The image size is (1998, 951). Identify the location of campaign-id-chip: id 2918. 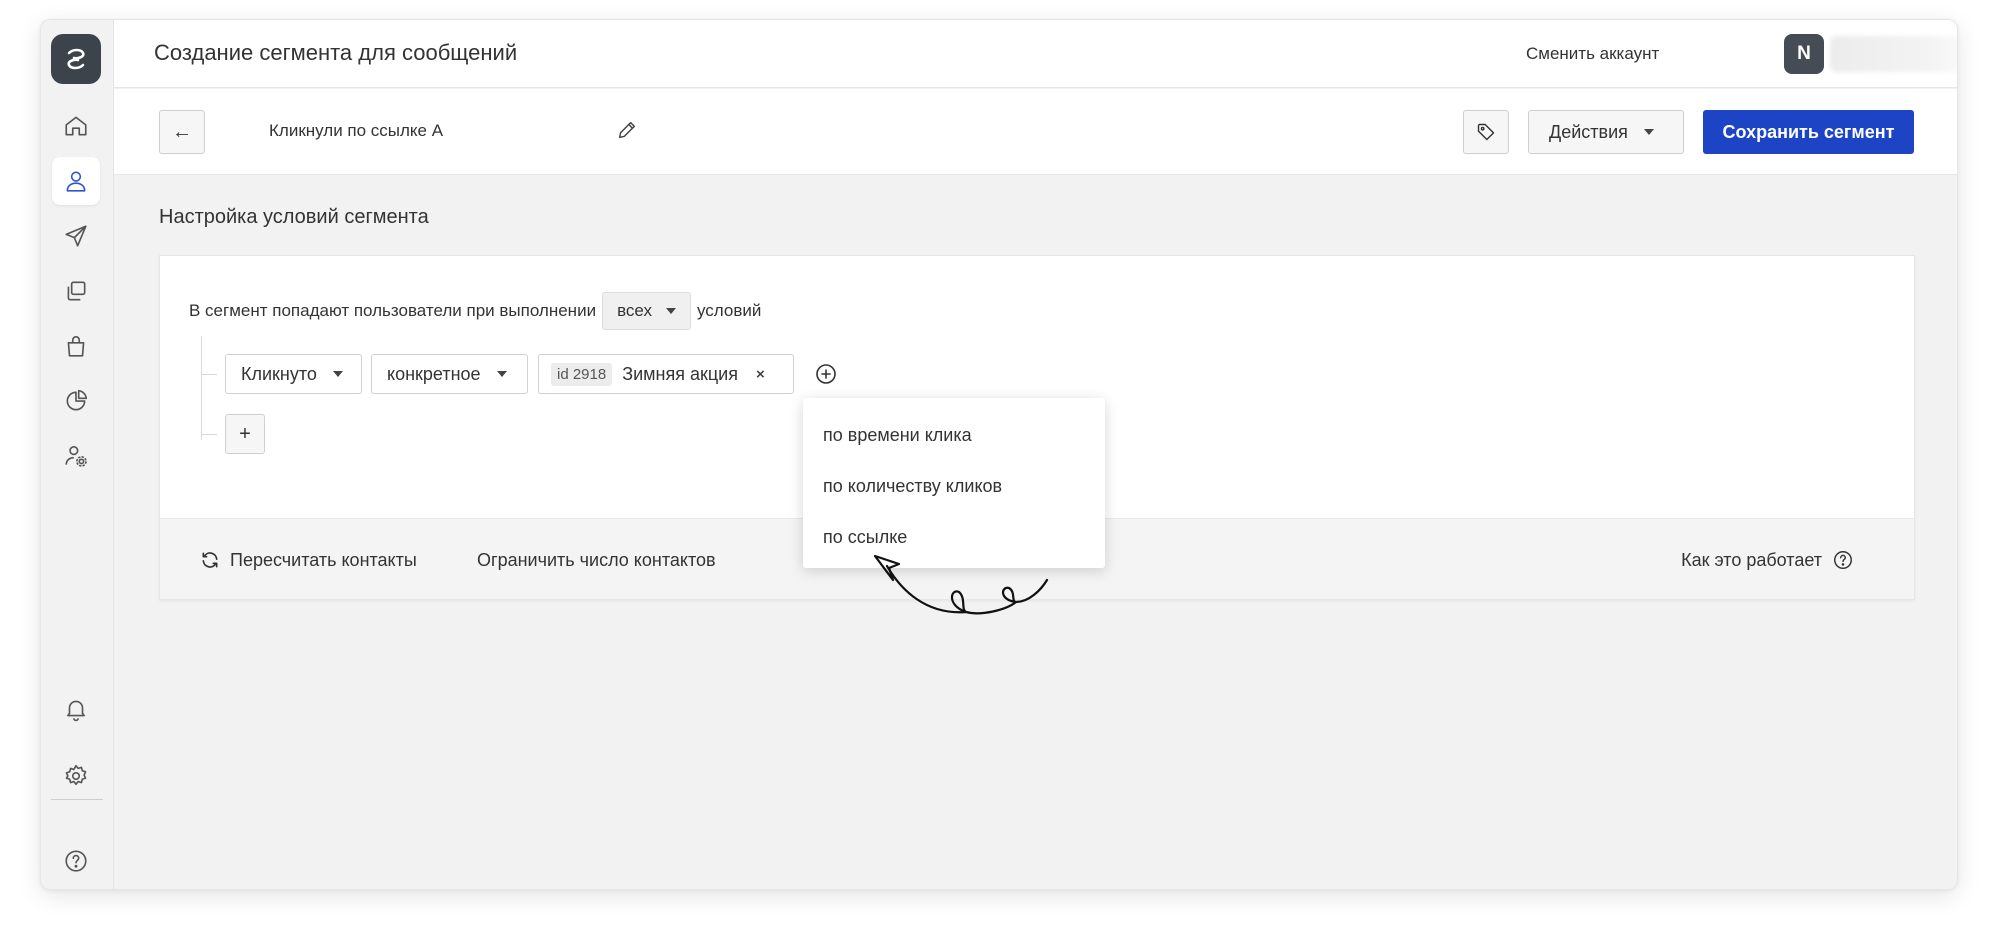
(582, 374).